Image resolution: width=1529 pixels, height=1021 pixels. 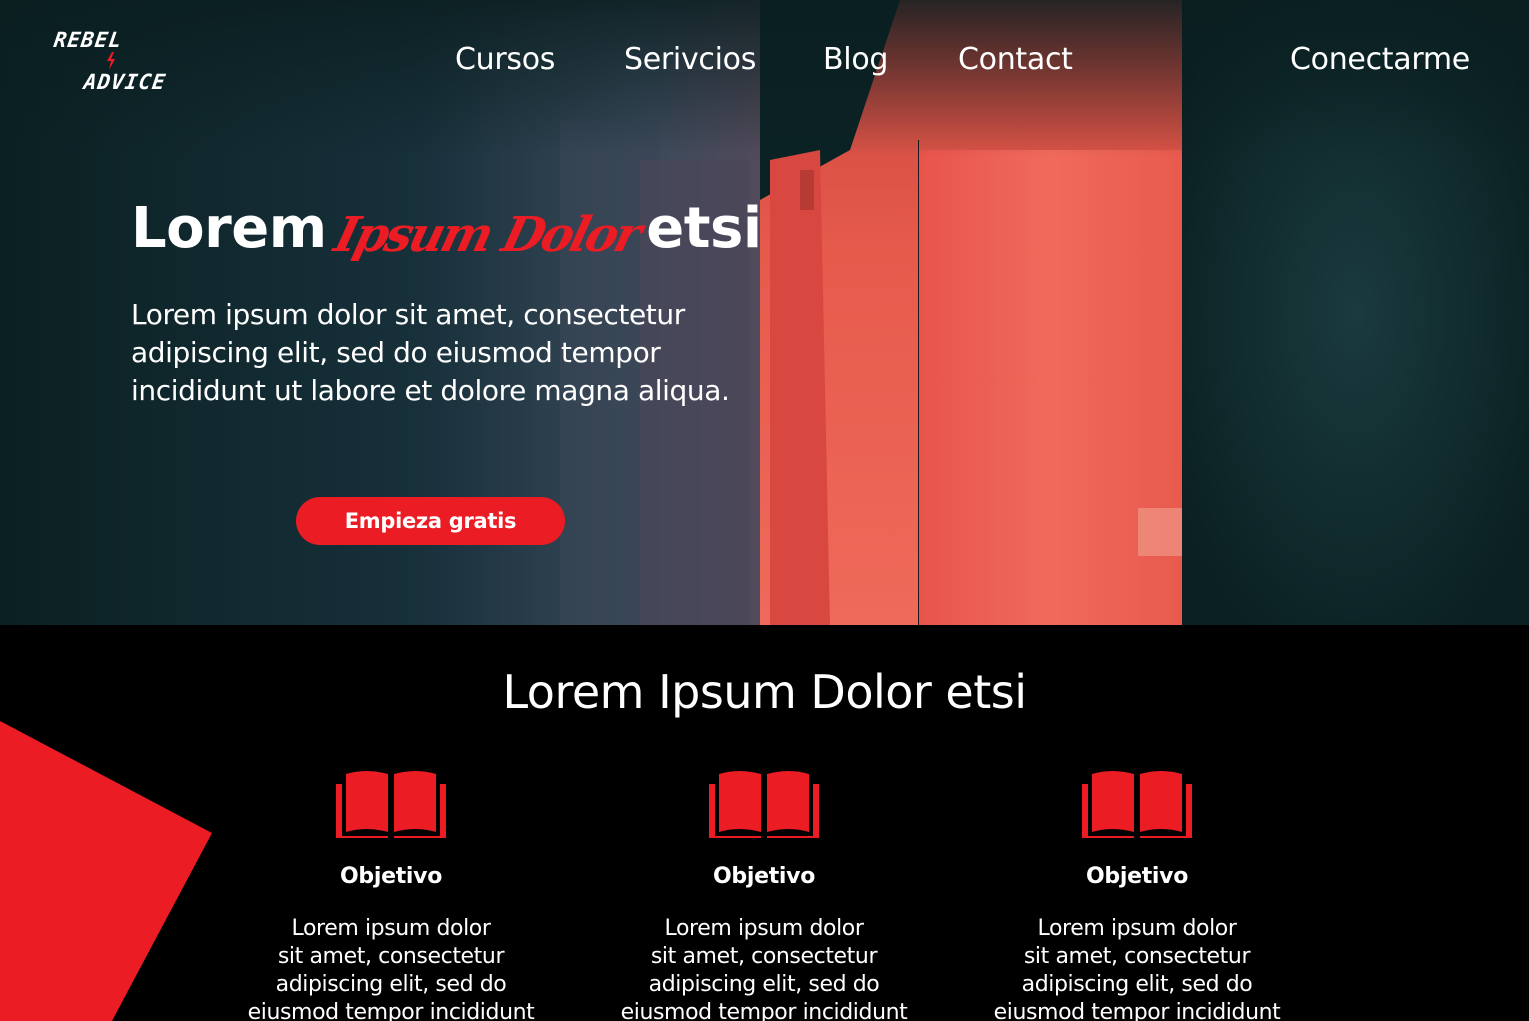 I want to click on nav-link-servicios: Serivcios, so click(x=690, y=59).